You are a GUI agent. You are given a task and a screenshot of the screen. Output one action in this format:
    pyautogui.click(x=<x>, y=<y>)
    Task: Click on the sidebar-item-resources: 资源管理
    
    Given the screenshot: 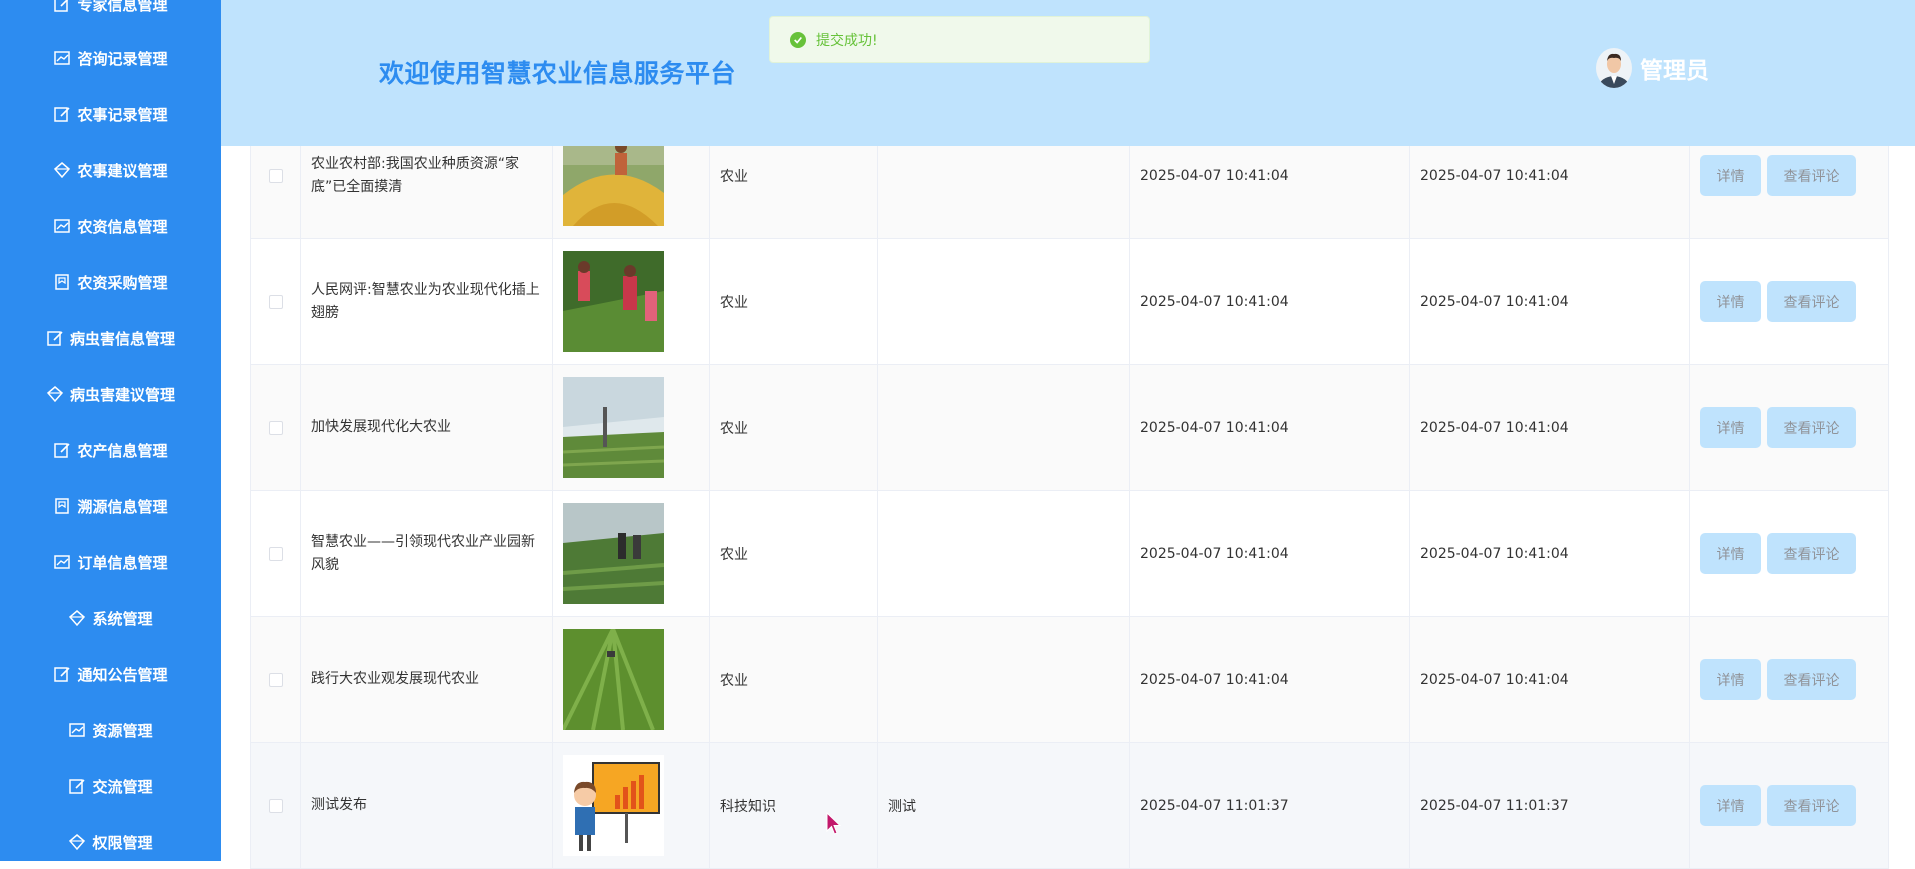 What is the action you would take?
    pyautogui.click(x=110, y=730)
    